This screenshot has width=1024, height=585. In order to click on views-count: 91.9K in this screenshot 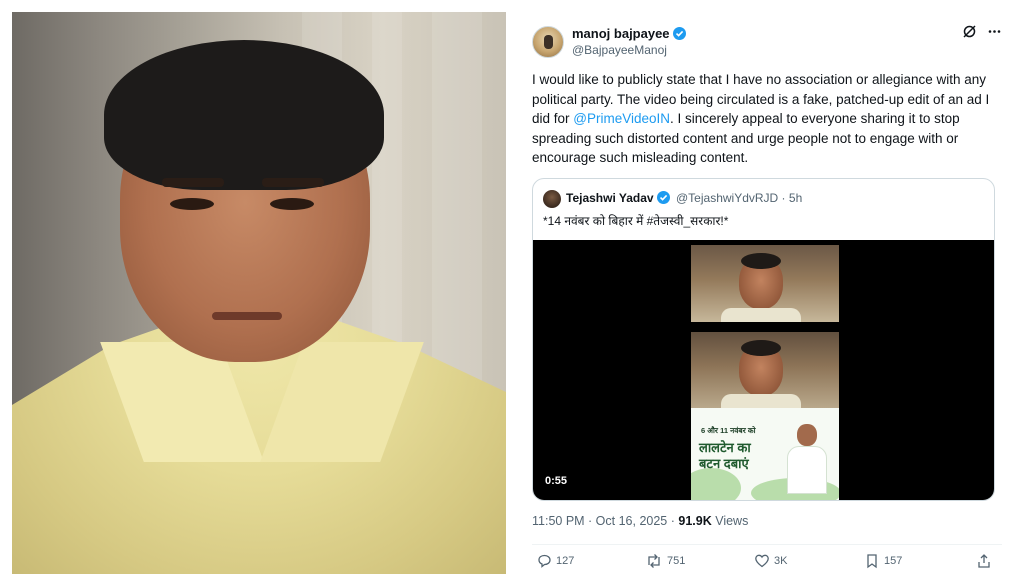, I will do `click(695, 521)`.